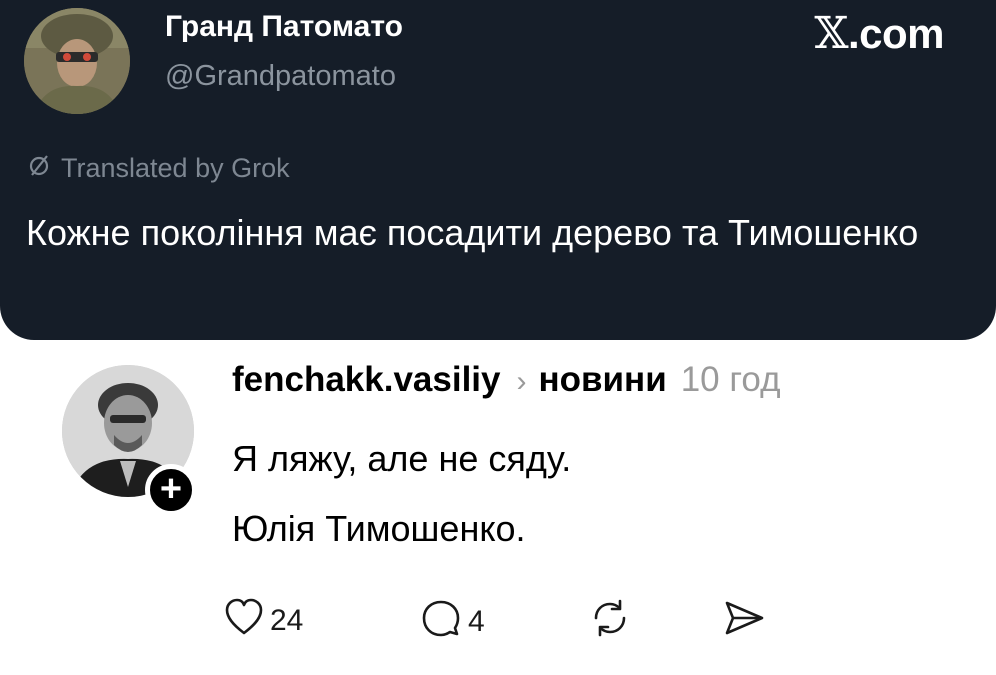 The width and height of the screenshot is (996, 675). What do you see at coordinates (521, 381) in the screenshot?
I see `chevron-right-icon: ›` at bounding box center [521, 381].